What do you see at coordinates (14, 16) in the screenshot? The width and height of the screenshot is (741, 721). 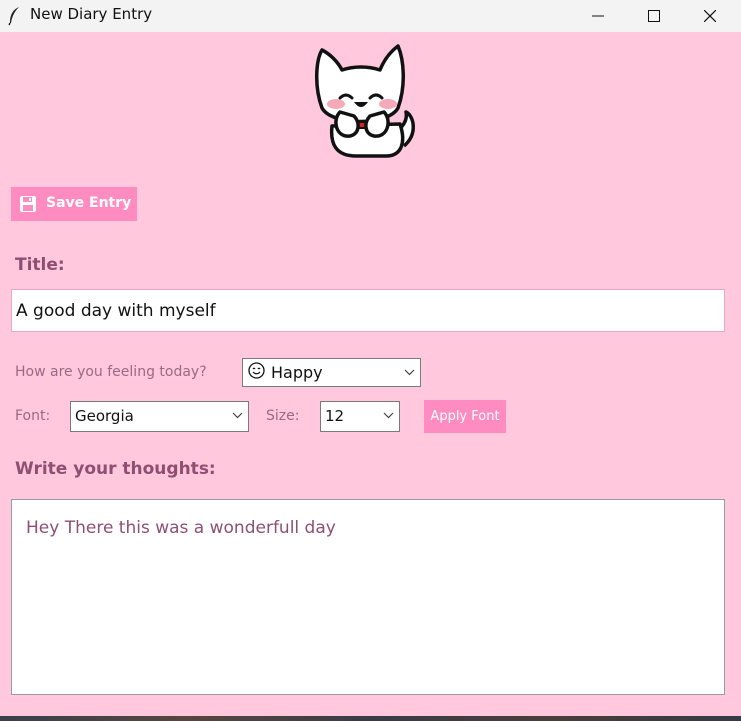 I see `feather-icon` at bounding box center [14, 16].